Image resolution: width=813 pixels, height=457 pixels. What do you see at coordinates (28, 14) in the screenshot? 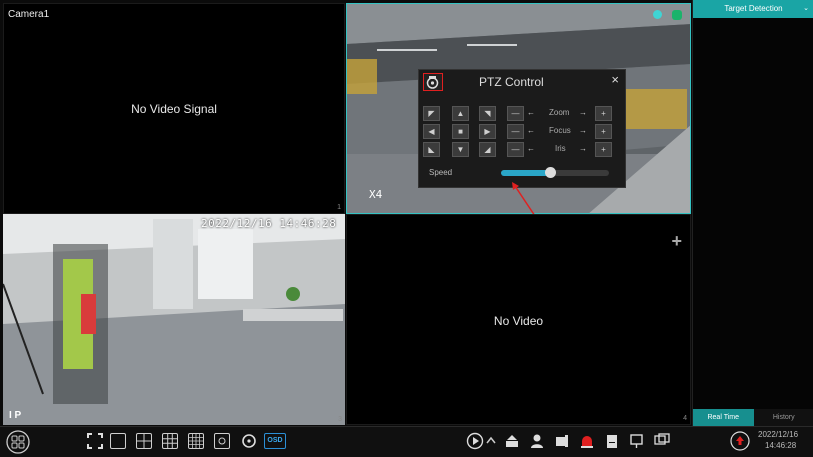
I see `camera-name: Camera1` at bounding box center [28, 14].